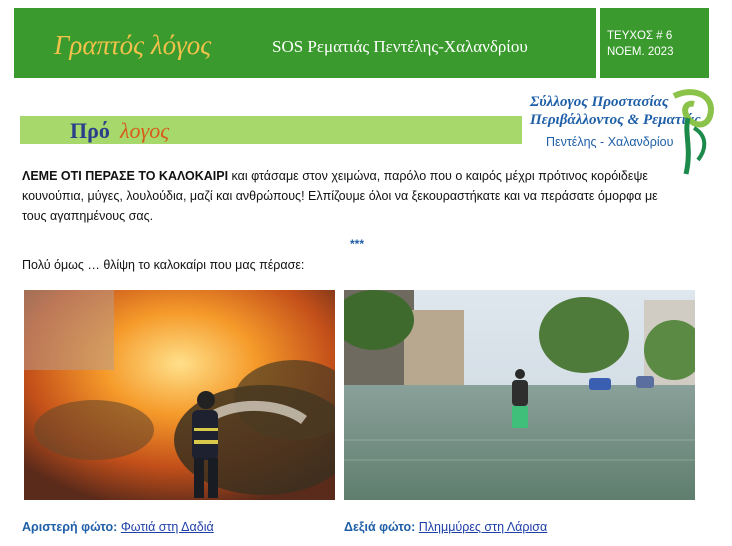 The image size is (732, 546). I want to click on issue-date: ΝΟΕΜ. 2023, so click(640, 52).